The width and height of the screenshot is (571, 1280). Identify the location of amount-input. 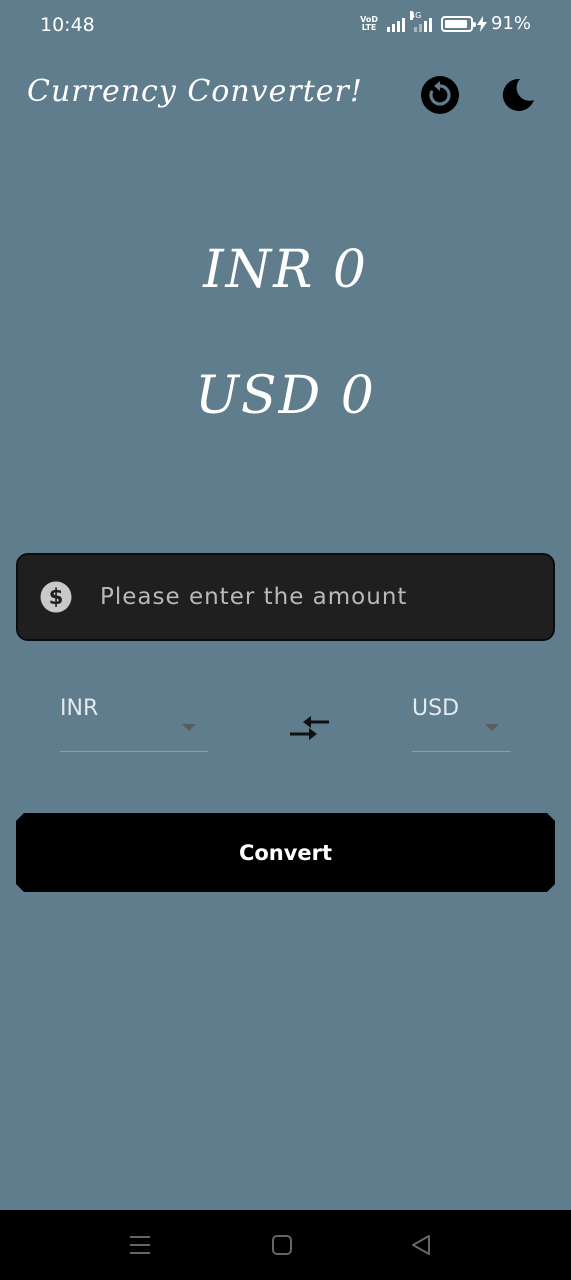
(326, 597).